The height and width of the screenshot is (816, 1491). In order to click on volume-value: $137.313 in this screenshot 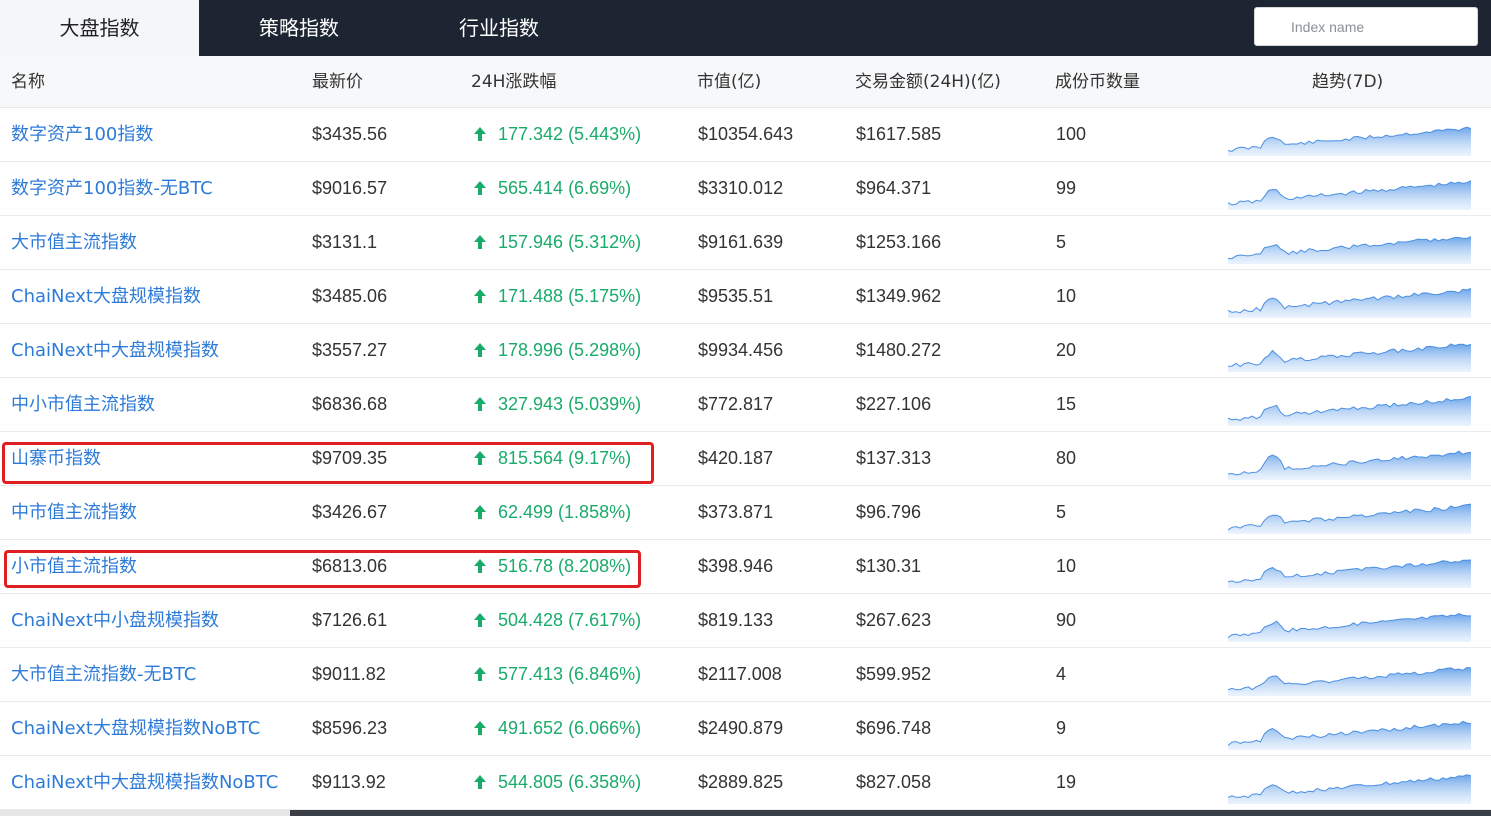, I will do `click(894, 458)`.